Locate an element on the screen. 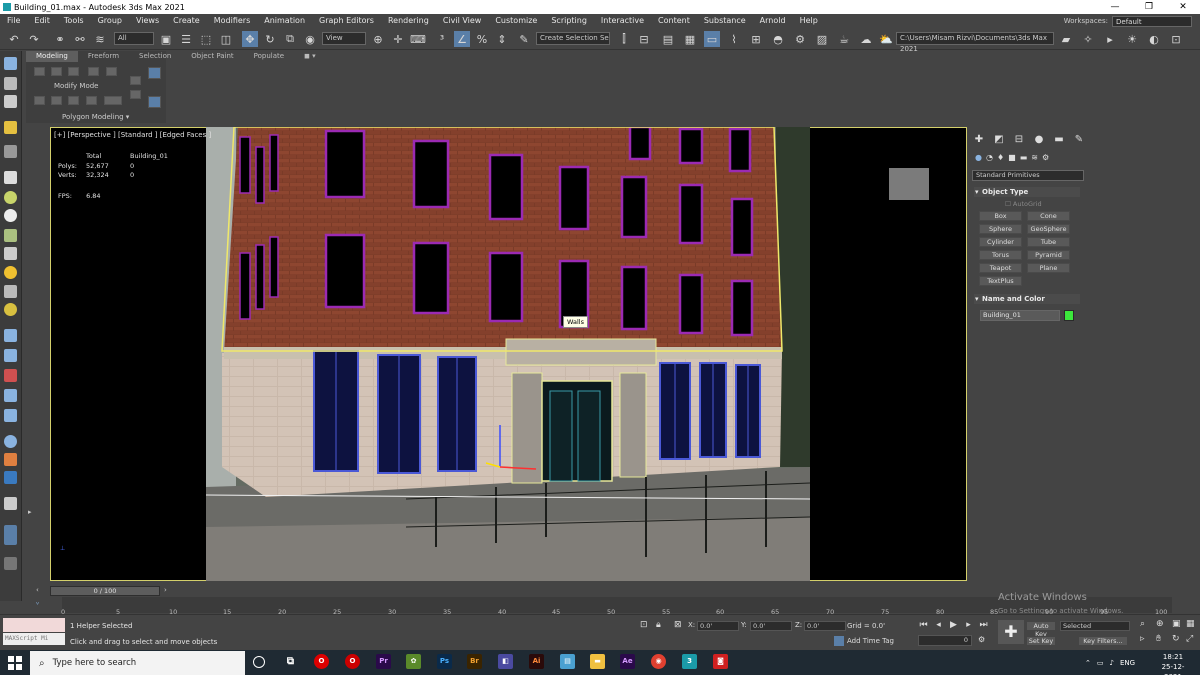 This screenshot has width=1200, height=675. object-color-swatch is located at coordinates (1069, 315).